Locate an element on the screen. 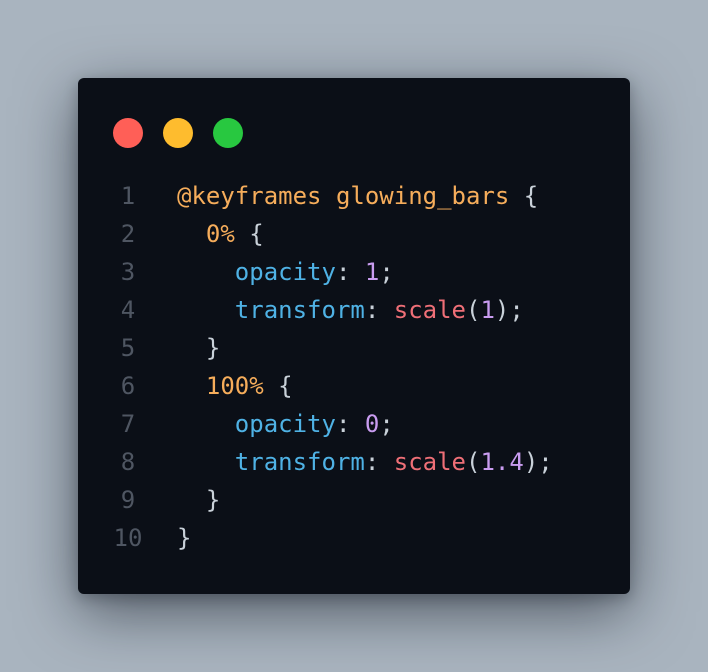  close-dot-icon is located at coordinates (128, 133).